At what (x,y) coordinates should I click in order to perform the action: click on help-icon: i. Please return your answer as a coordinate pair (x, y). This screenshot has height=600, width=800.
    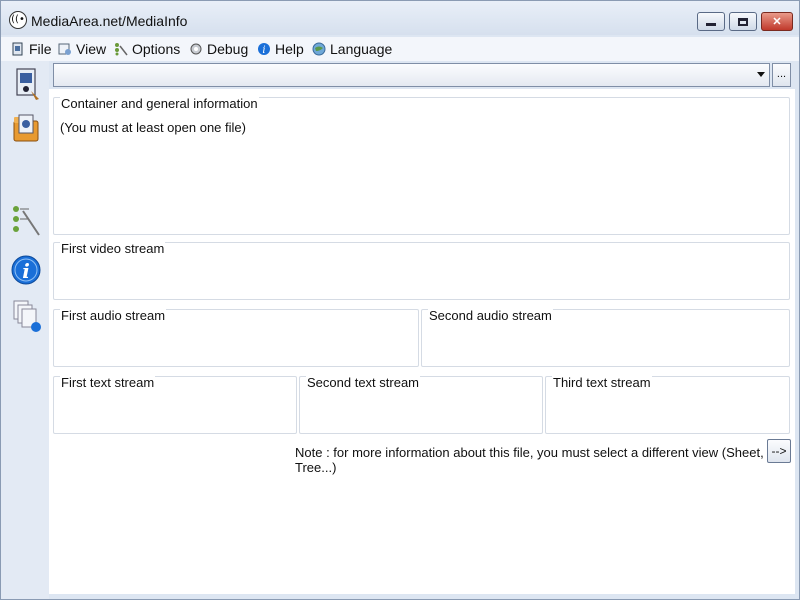
    Looking at the image, I should click on (264, 49).